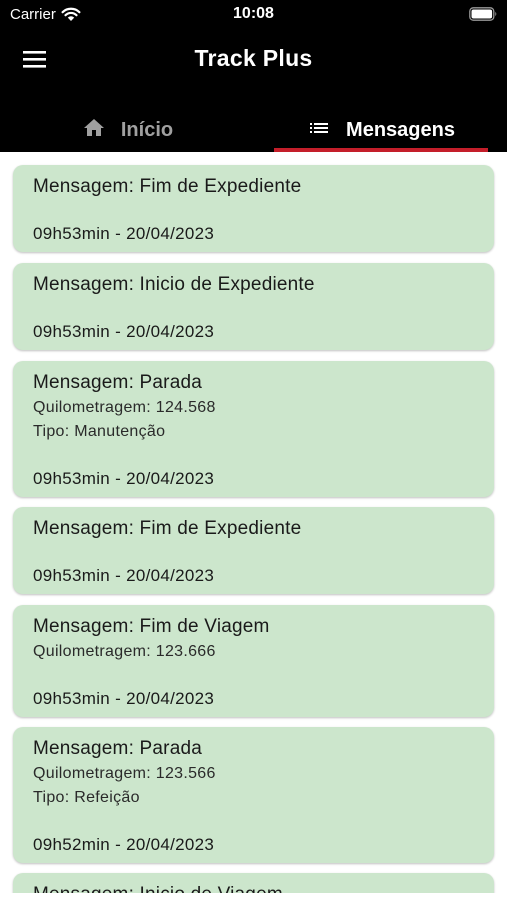 This screenshot has width=507, height=900. What do you see at coordinates (124, 651) in the screenshot?
I see `message-mileage: Quilometragem: 123.666` at bounding box center [124, 651].